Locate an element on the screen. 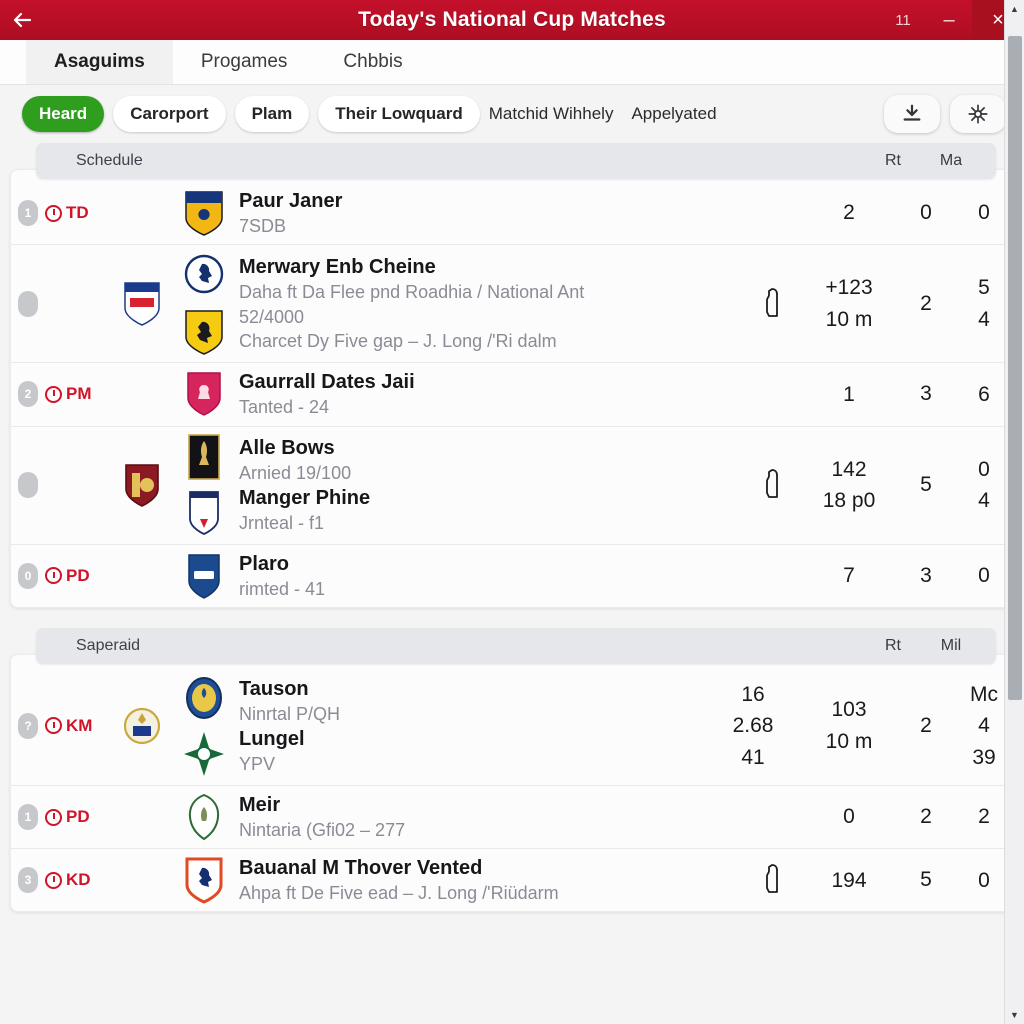 The image size is (1024, 1024). window-controls: 11 – × is located at coordinates (952, 20).